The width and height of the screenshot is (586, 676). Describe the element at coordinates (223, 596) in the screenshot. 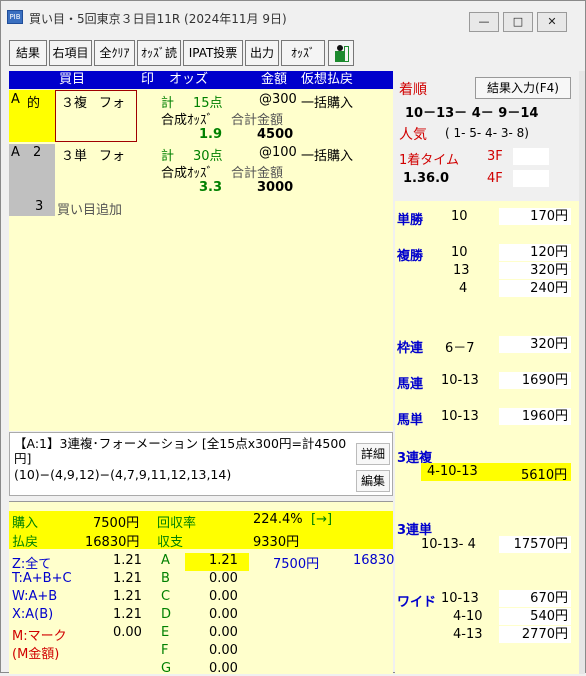

I see `letter-c-val: 0.00` at that location.